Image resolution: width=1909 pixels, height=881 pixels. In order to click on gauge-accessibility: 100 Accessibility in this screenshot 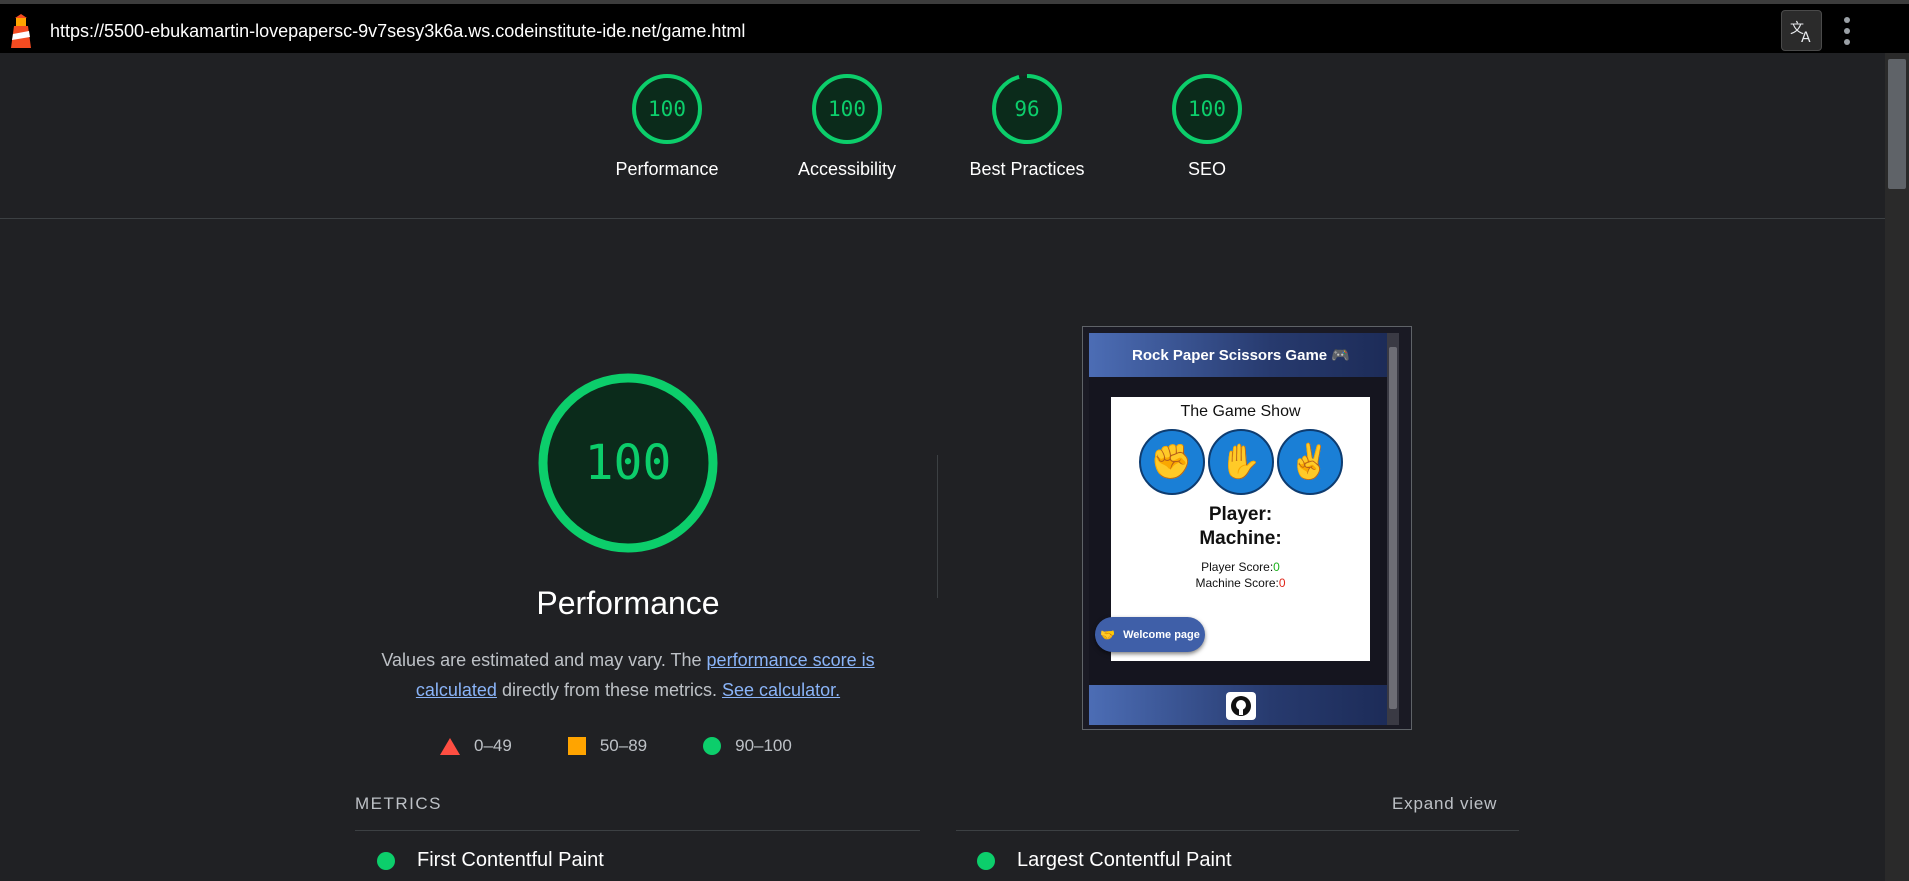, I will do `click(847, 126)`.